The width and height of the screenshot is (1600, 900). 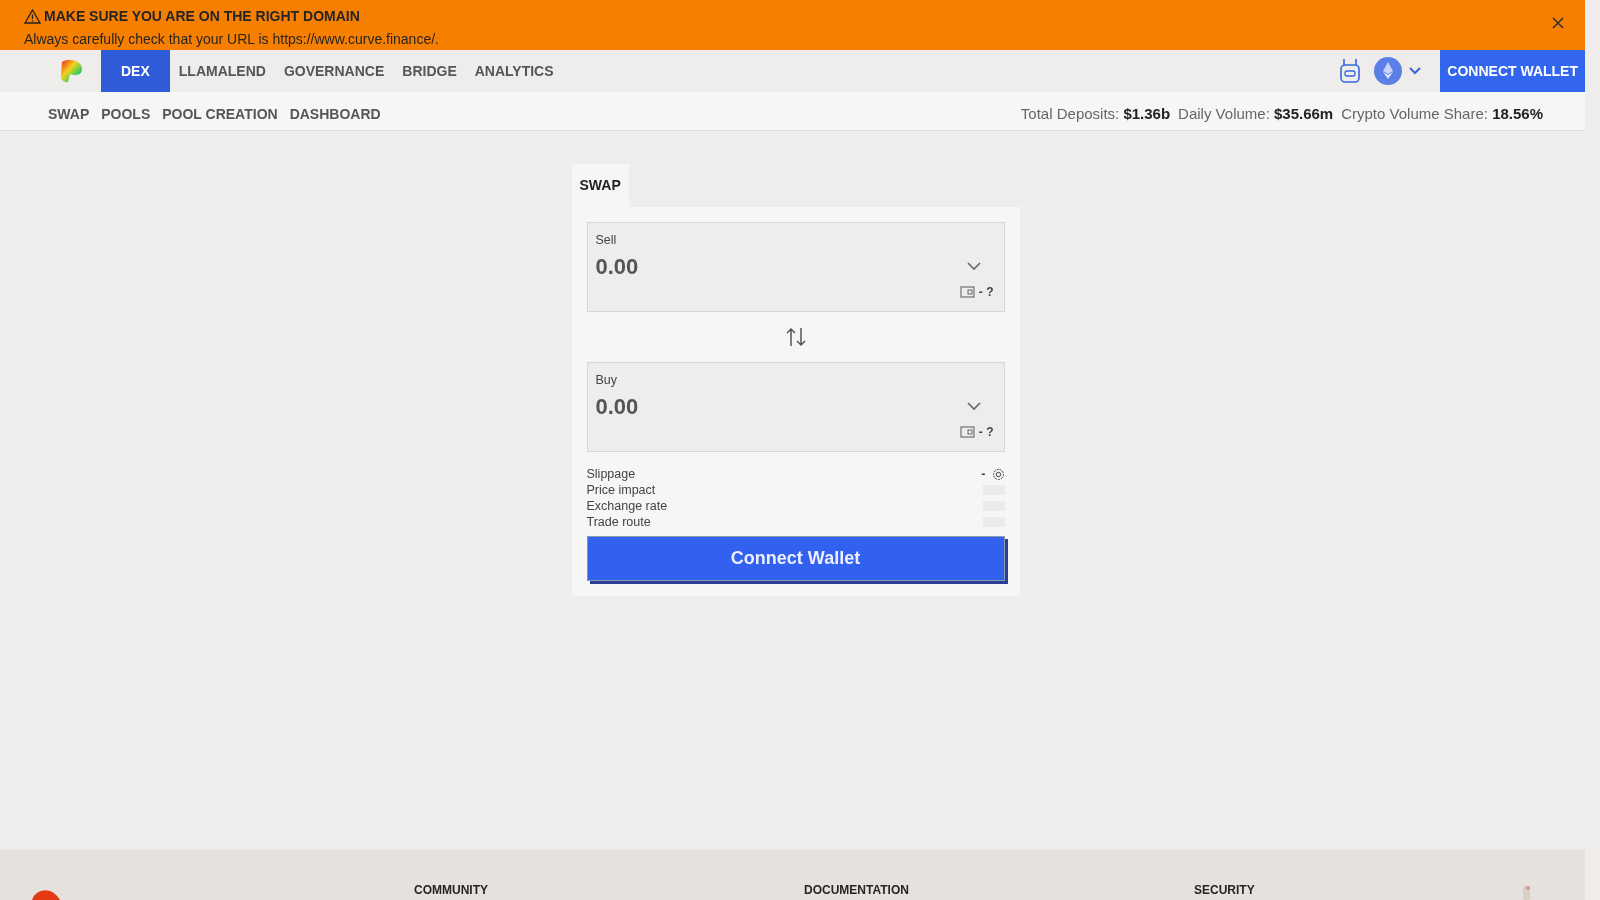 I want to click on amount-field: Buy 0.00 - ?, so click(x=795, y=407).